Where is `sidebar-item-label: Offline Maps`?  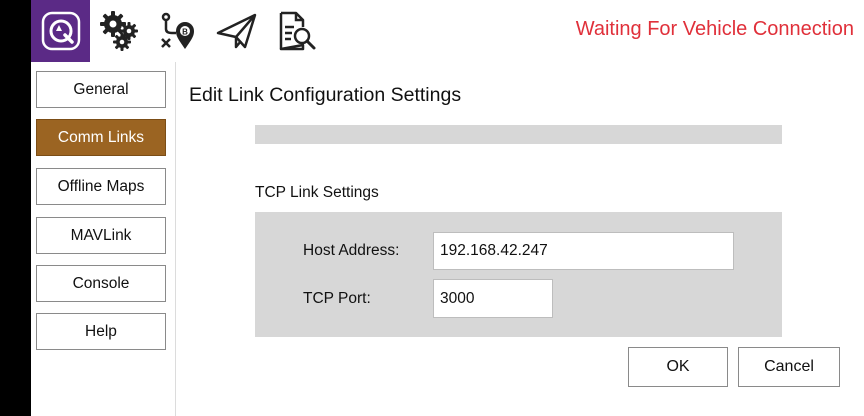 sidebar-item-label: Offline Maps is located at coordinates (101, 186).